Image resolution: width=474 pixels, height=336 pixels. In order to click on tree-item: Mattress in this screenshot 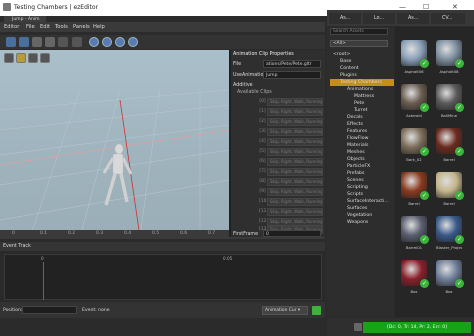, I will do `click(364, 96)`.